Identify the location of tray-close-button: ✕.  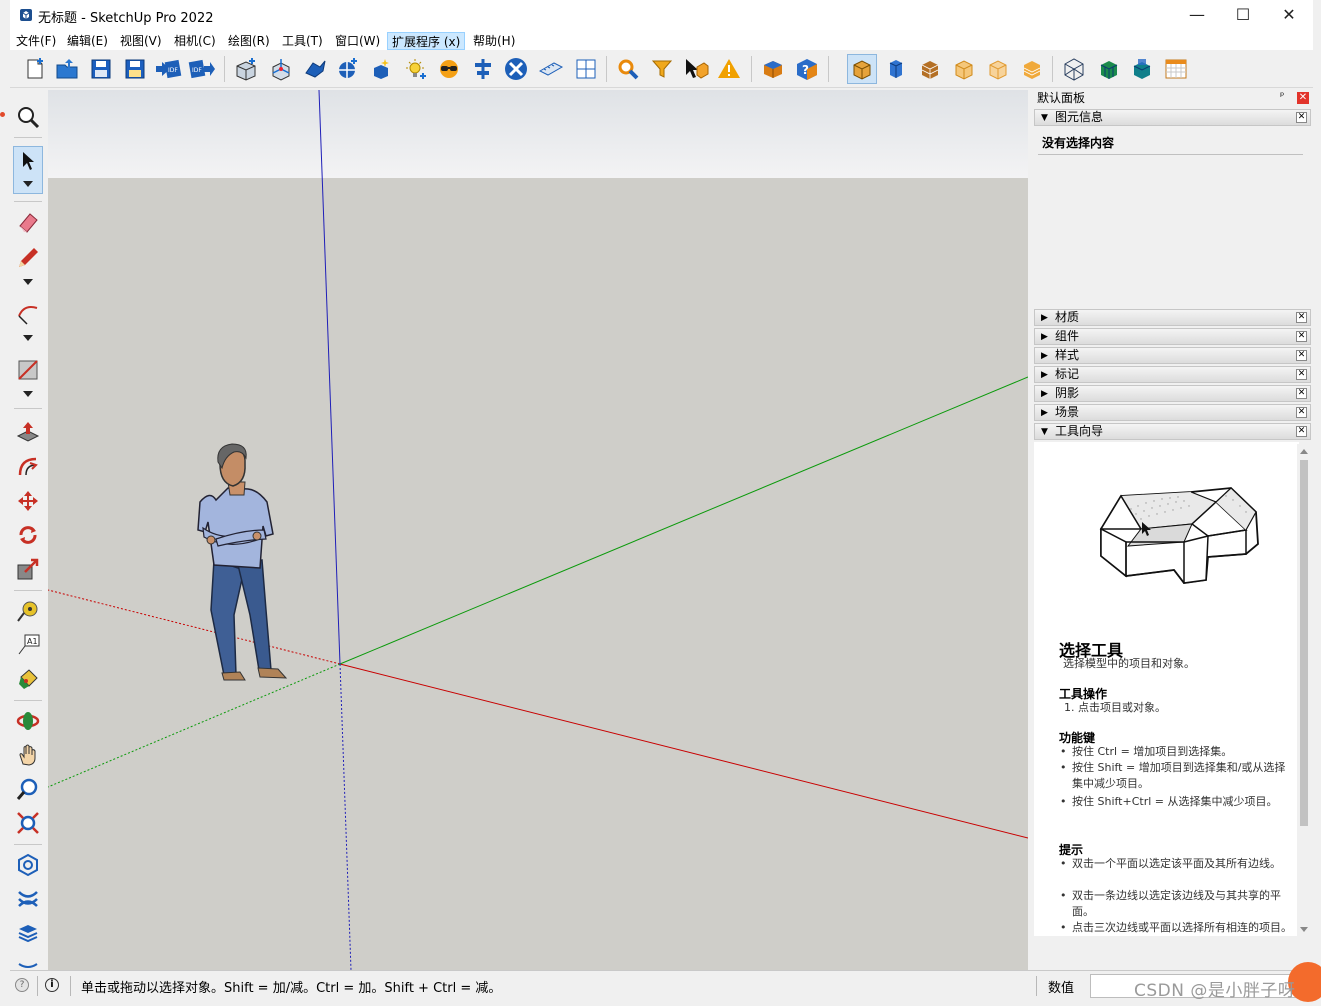
(1303, 98).